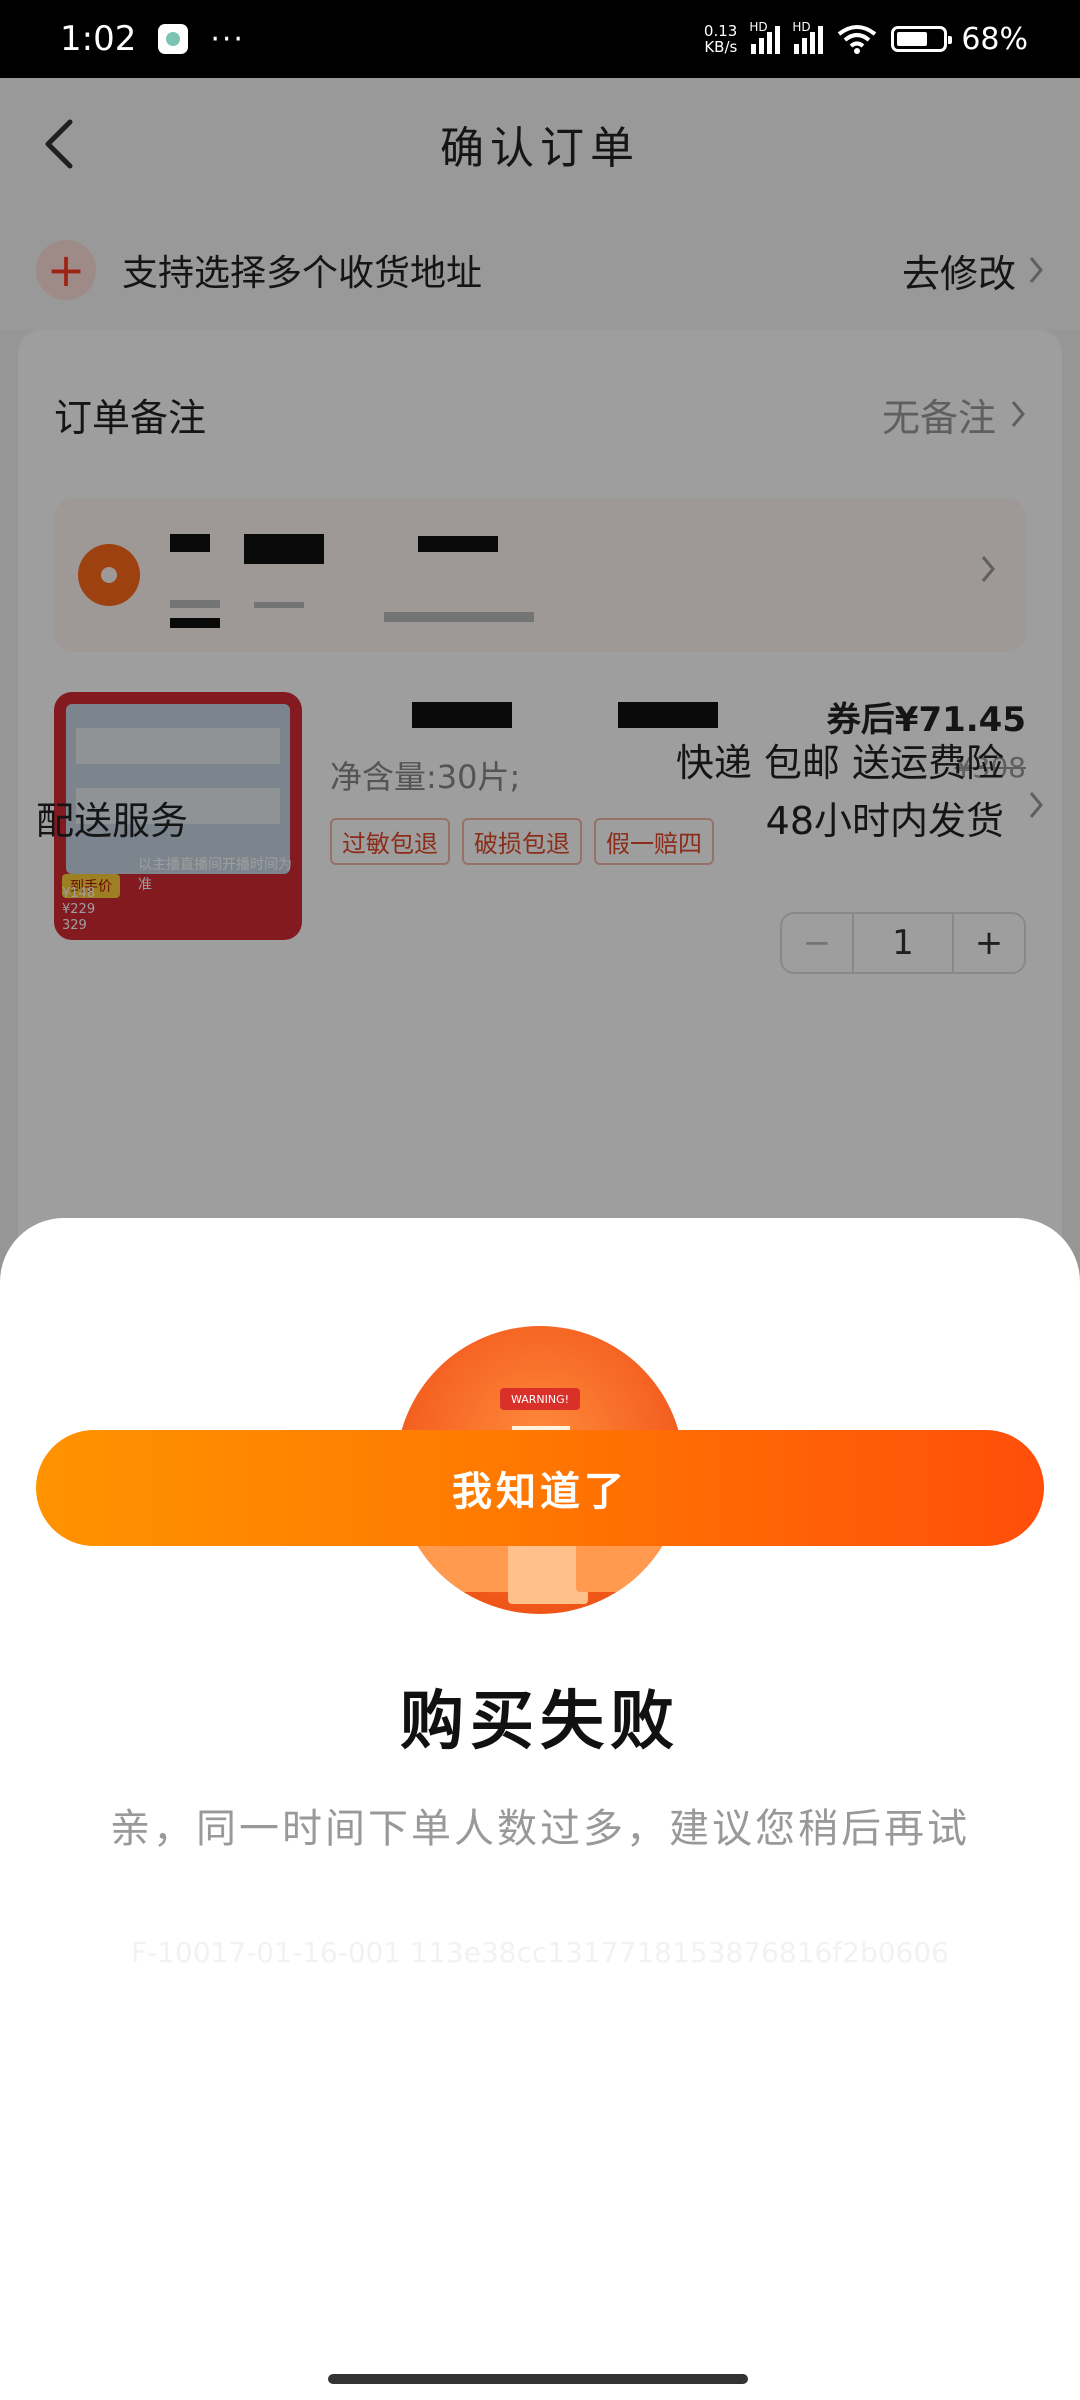  Describe the element at coordinates (857, 39) in the screenshot. I see `wifi-icon` at that location.